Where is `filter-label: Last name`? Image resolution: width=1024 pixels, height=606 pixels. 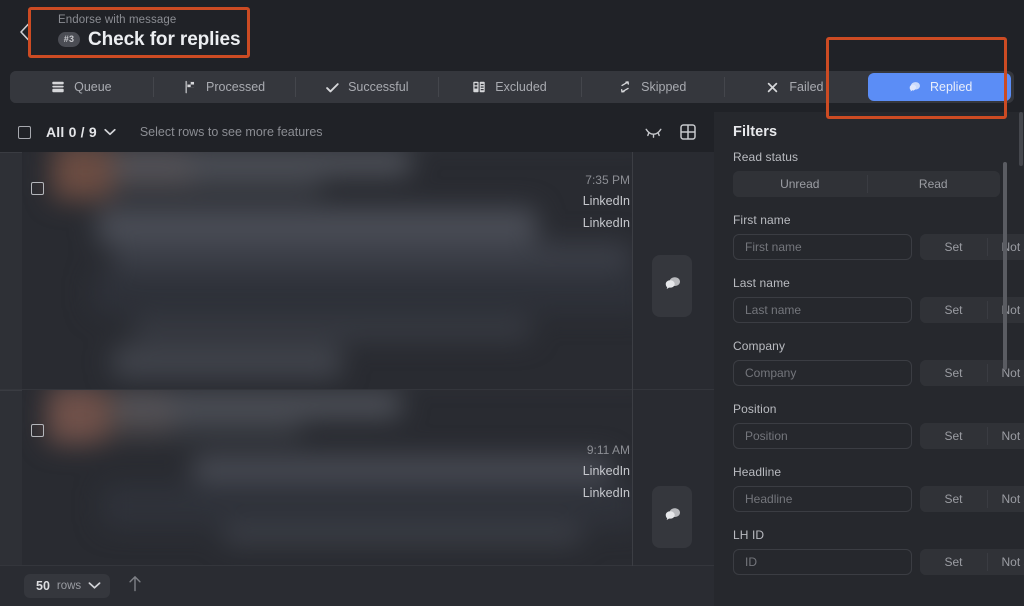 filter-label: Last name is located at coordinates (761, 283).